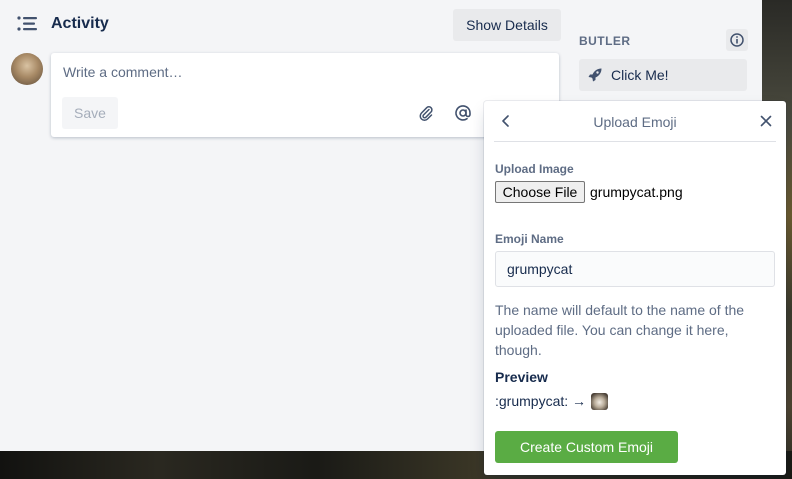 Image resolution: width=792 pixels, height=479 pixels. Describe the element at coordinates (27, 23) in the screenshot. I see `list-icon` at that location.